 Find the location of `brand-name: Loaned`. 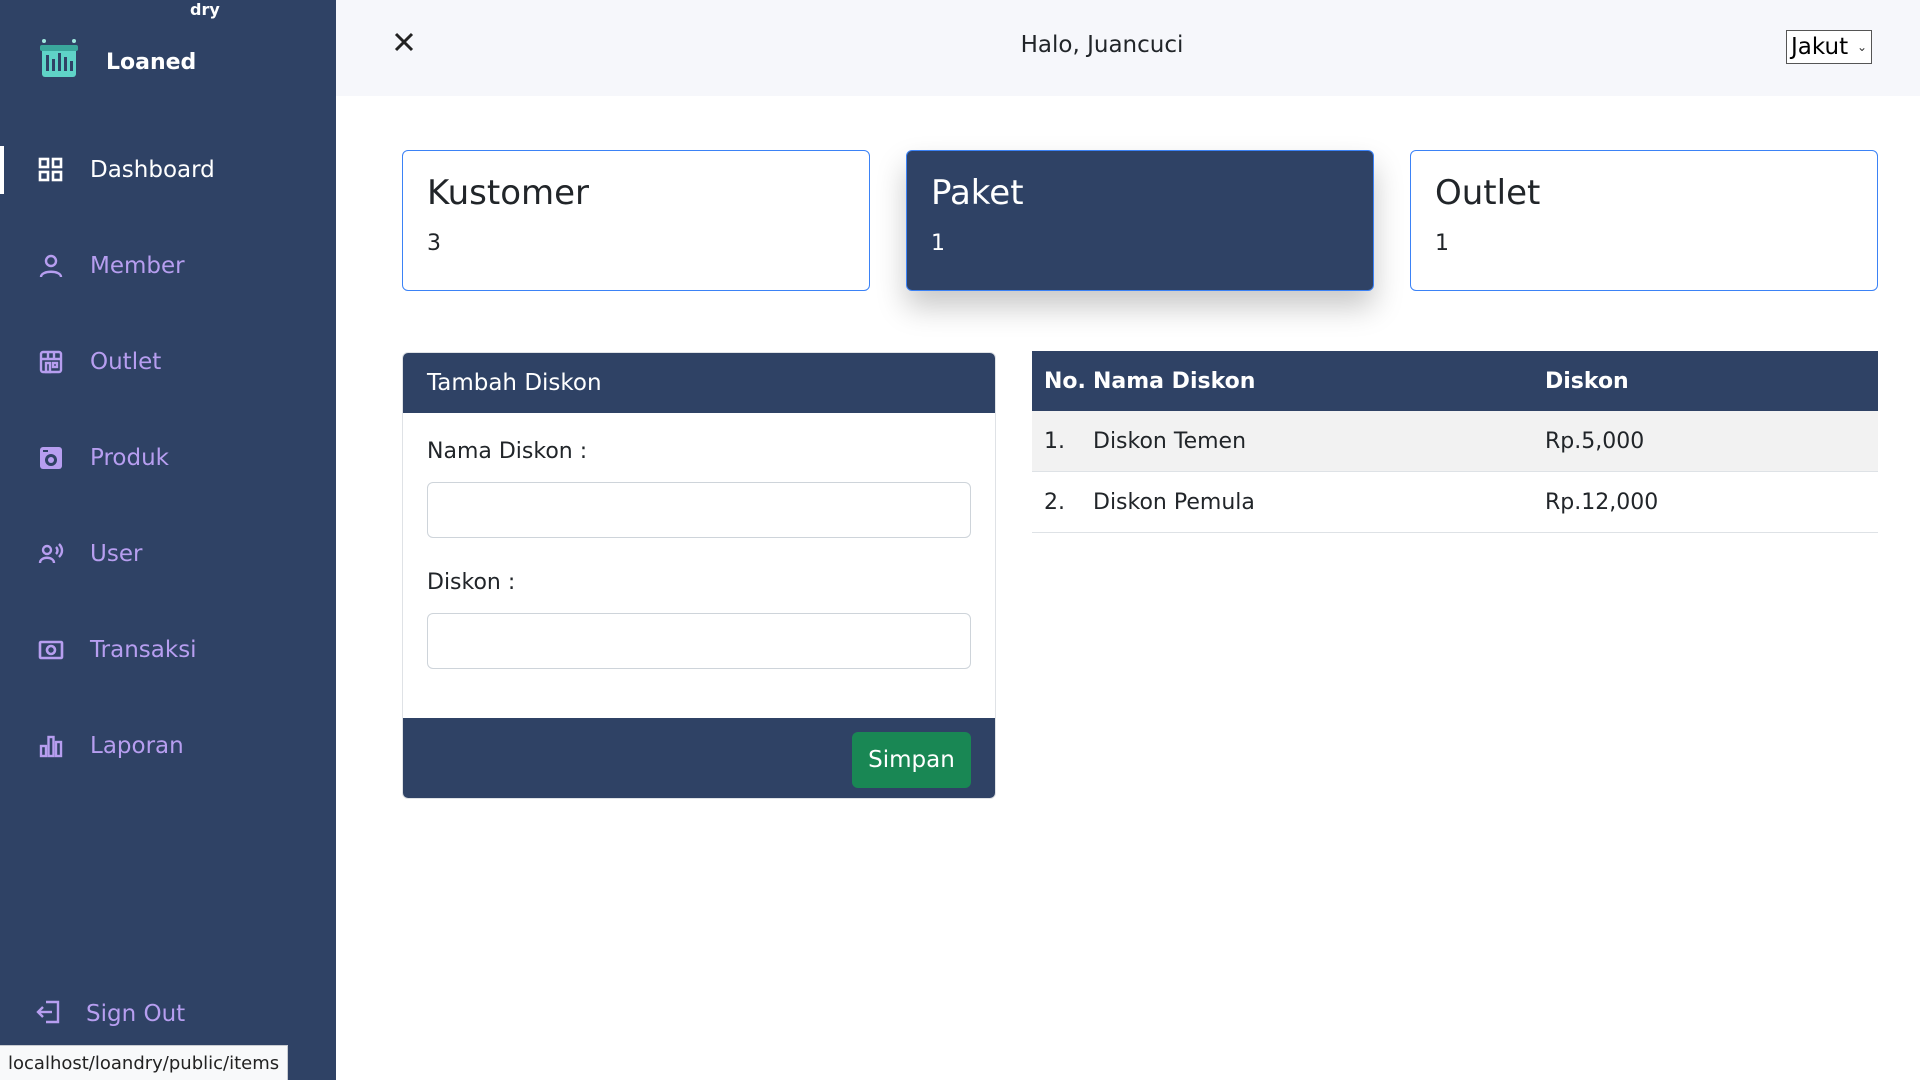

brand-name: Loaned is located at coordinates (151, 62).